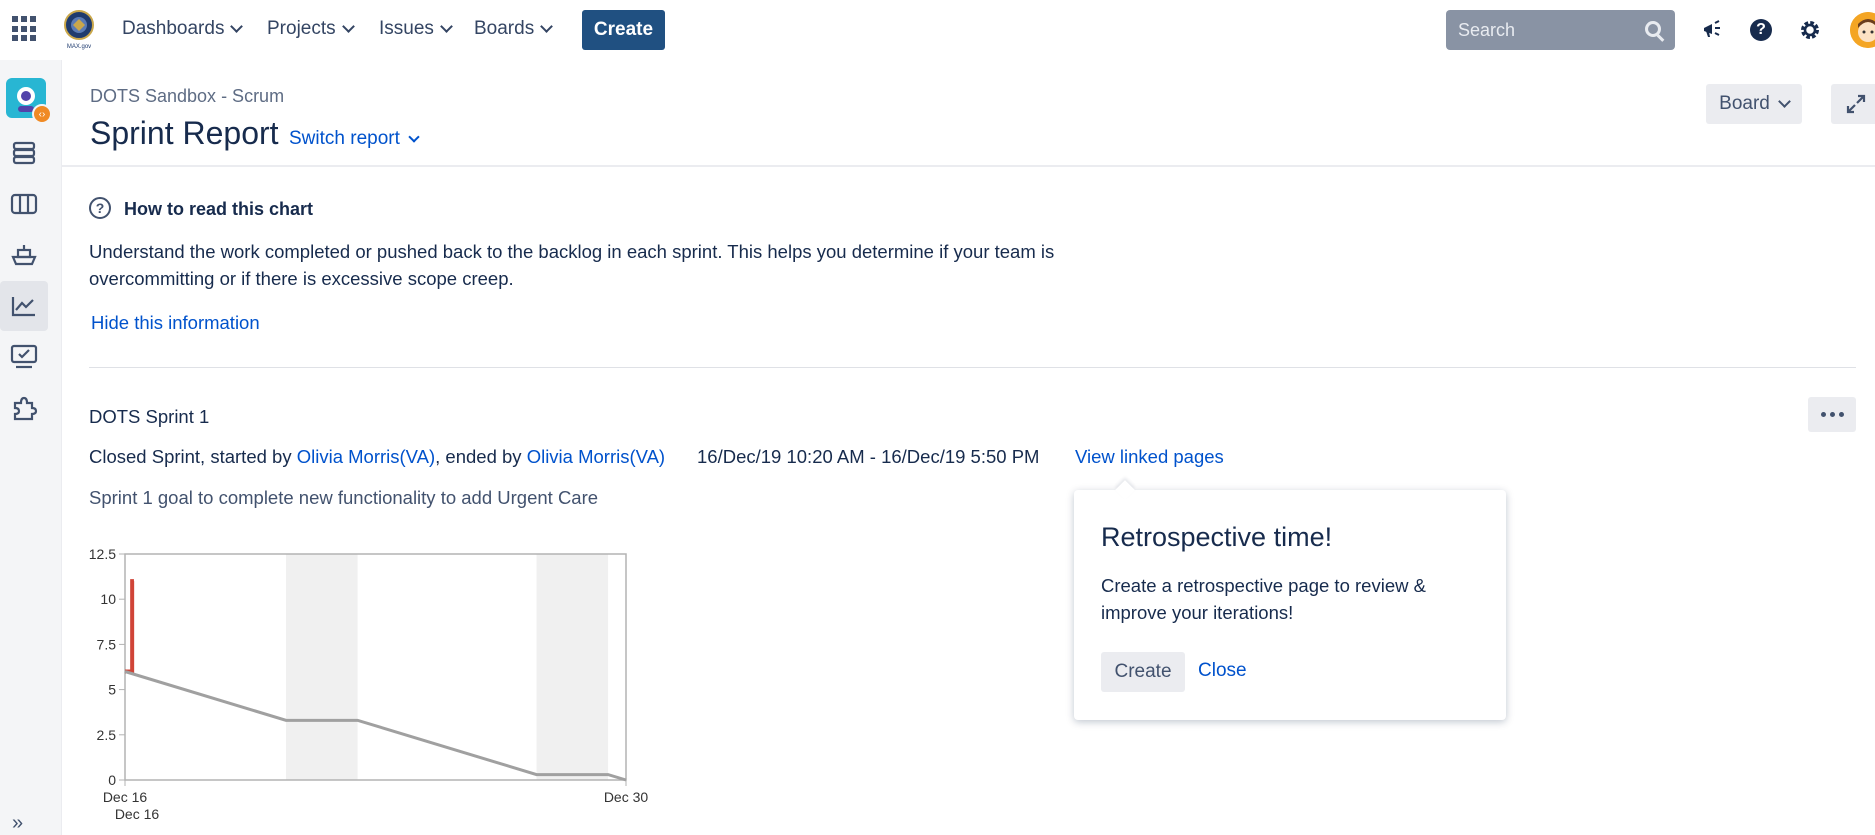 This screenshot has height=835, width=1875. Describe the element at coordinates (219, 209) in the screenshot. I see `info-title: How to read this chart` at that location.